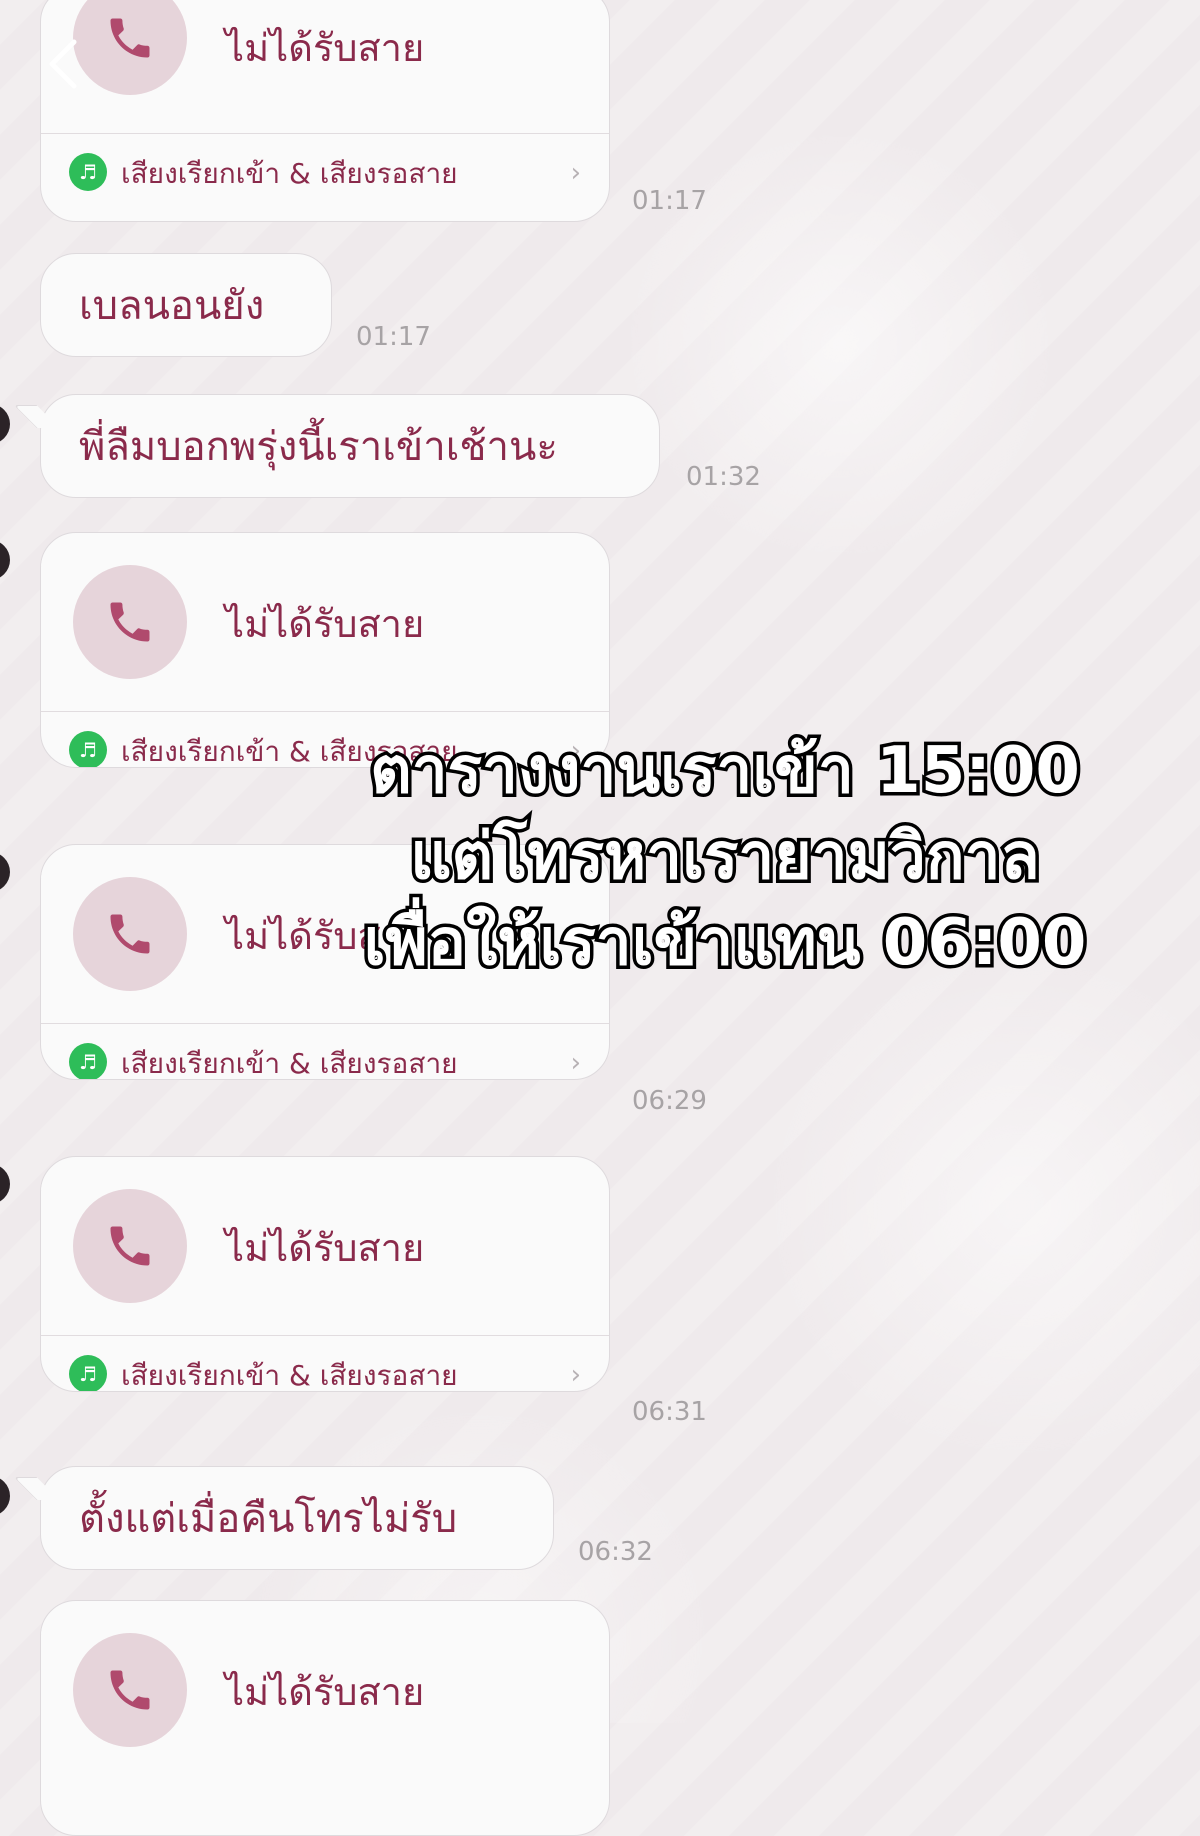 The image size is (1200, 1836). I want to click on caption-line: เพื่อให้เราเข้าแทน 06:00, so click(725, 943).